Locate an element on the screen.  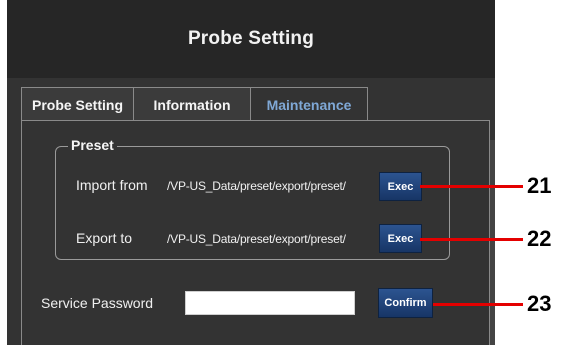
export-exec-button: Exec is located at coordinates (400, 238).